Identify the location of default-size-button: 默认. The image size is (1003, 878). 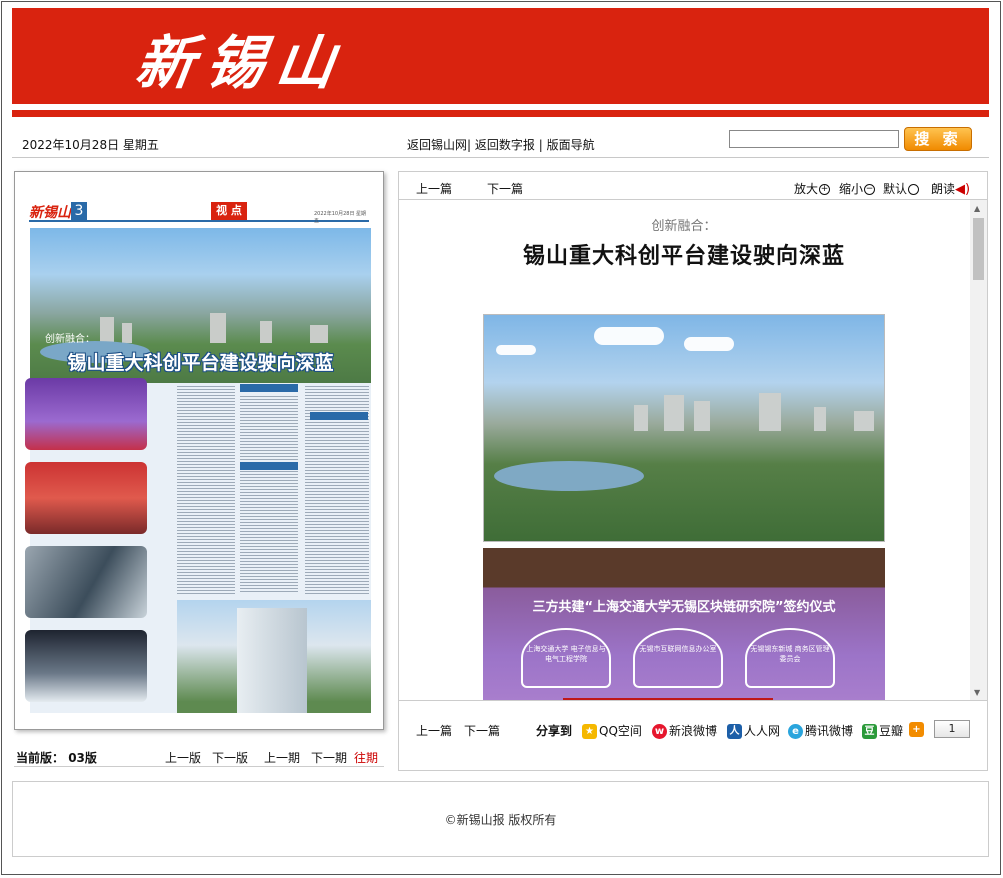
(901, 188).